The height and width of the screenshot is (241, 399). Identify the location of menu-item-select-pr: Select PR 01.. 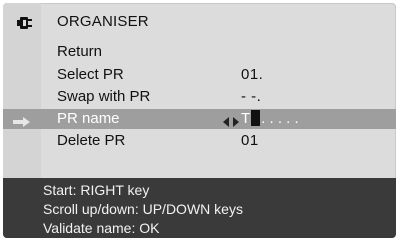
(199, 75).